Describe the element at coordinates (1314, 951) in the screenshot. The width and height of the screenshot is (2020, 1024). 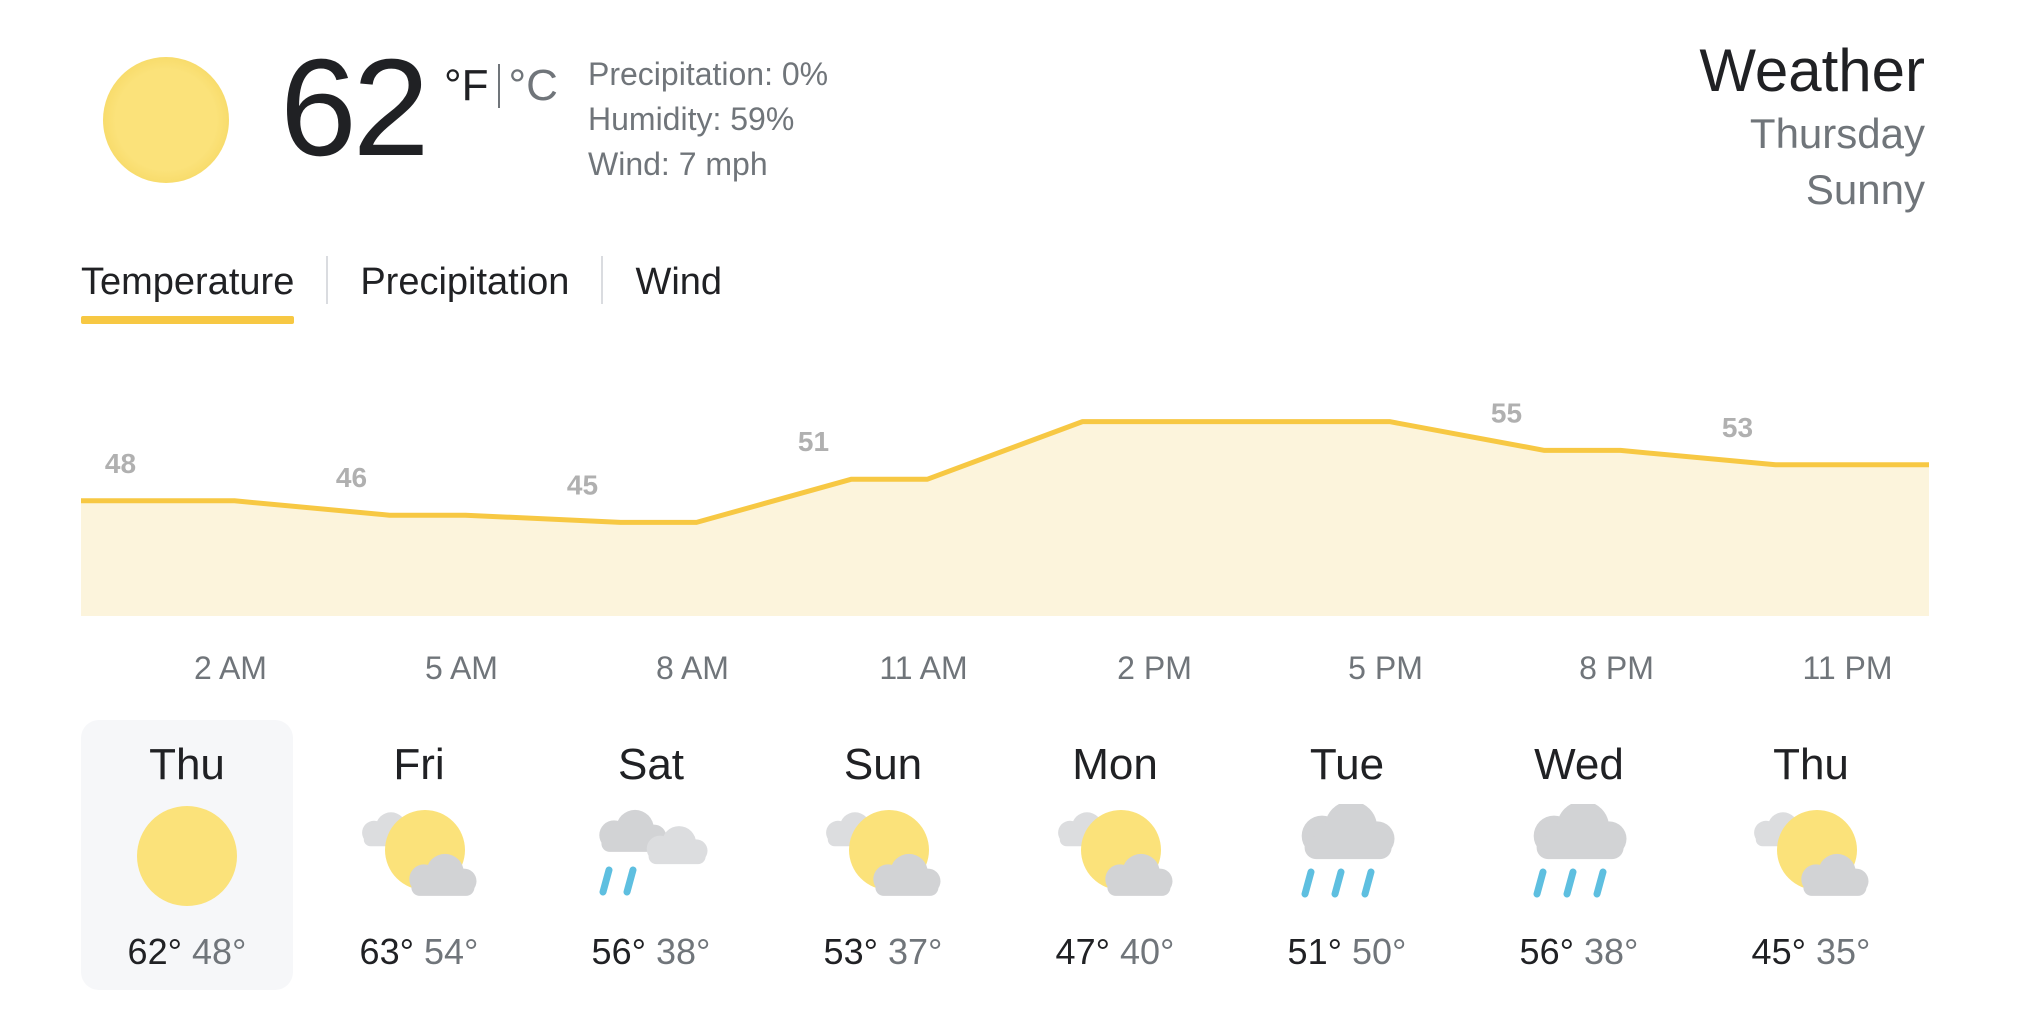
I see `high-temperature: 51°` at that location.